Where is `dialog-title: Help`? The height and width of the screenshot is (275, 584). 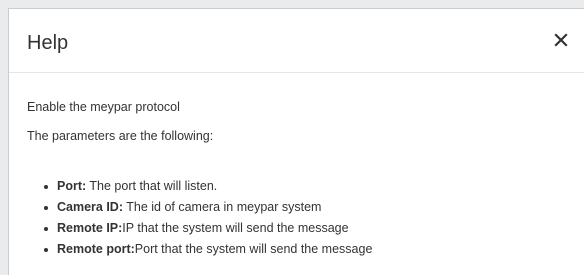
dialog-title: Help is located at coordinates (48, 43).